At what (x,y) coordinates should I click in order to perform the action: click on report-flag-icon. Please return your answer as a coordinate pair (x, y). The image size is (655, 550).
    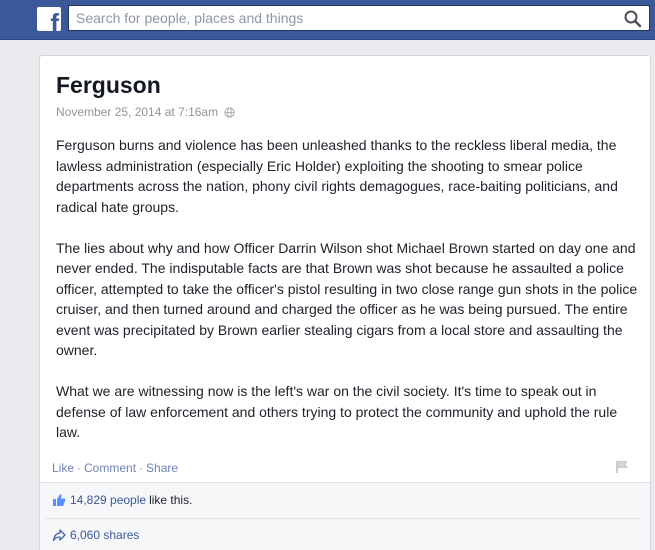
    Looking at the image, I should click on (622, 467).